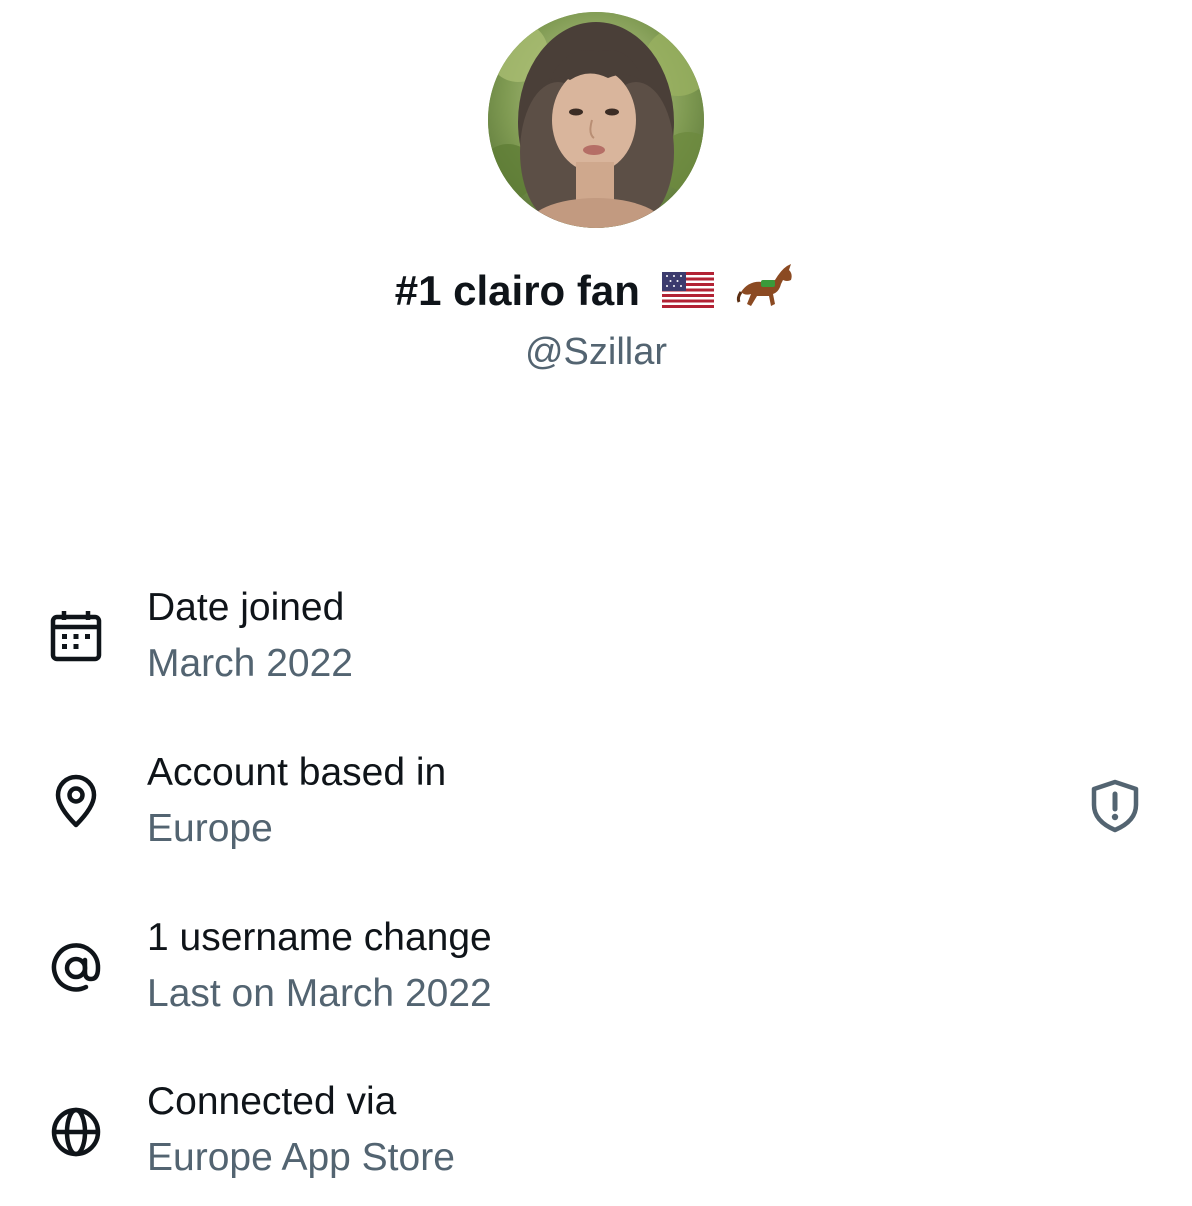 Image resolution: width=1192 pixels, height=1206 pixels. I want to click on display-name: #1 clairo fan, so click(517, 291).